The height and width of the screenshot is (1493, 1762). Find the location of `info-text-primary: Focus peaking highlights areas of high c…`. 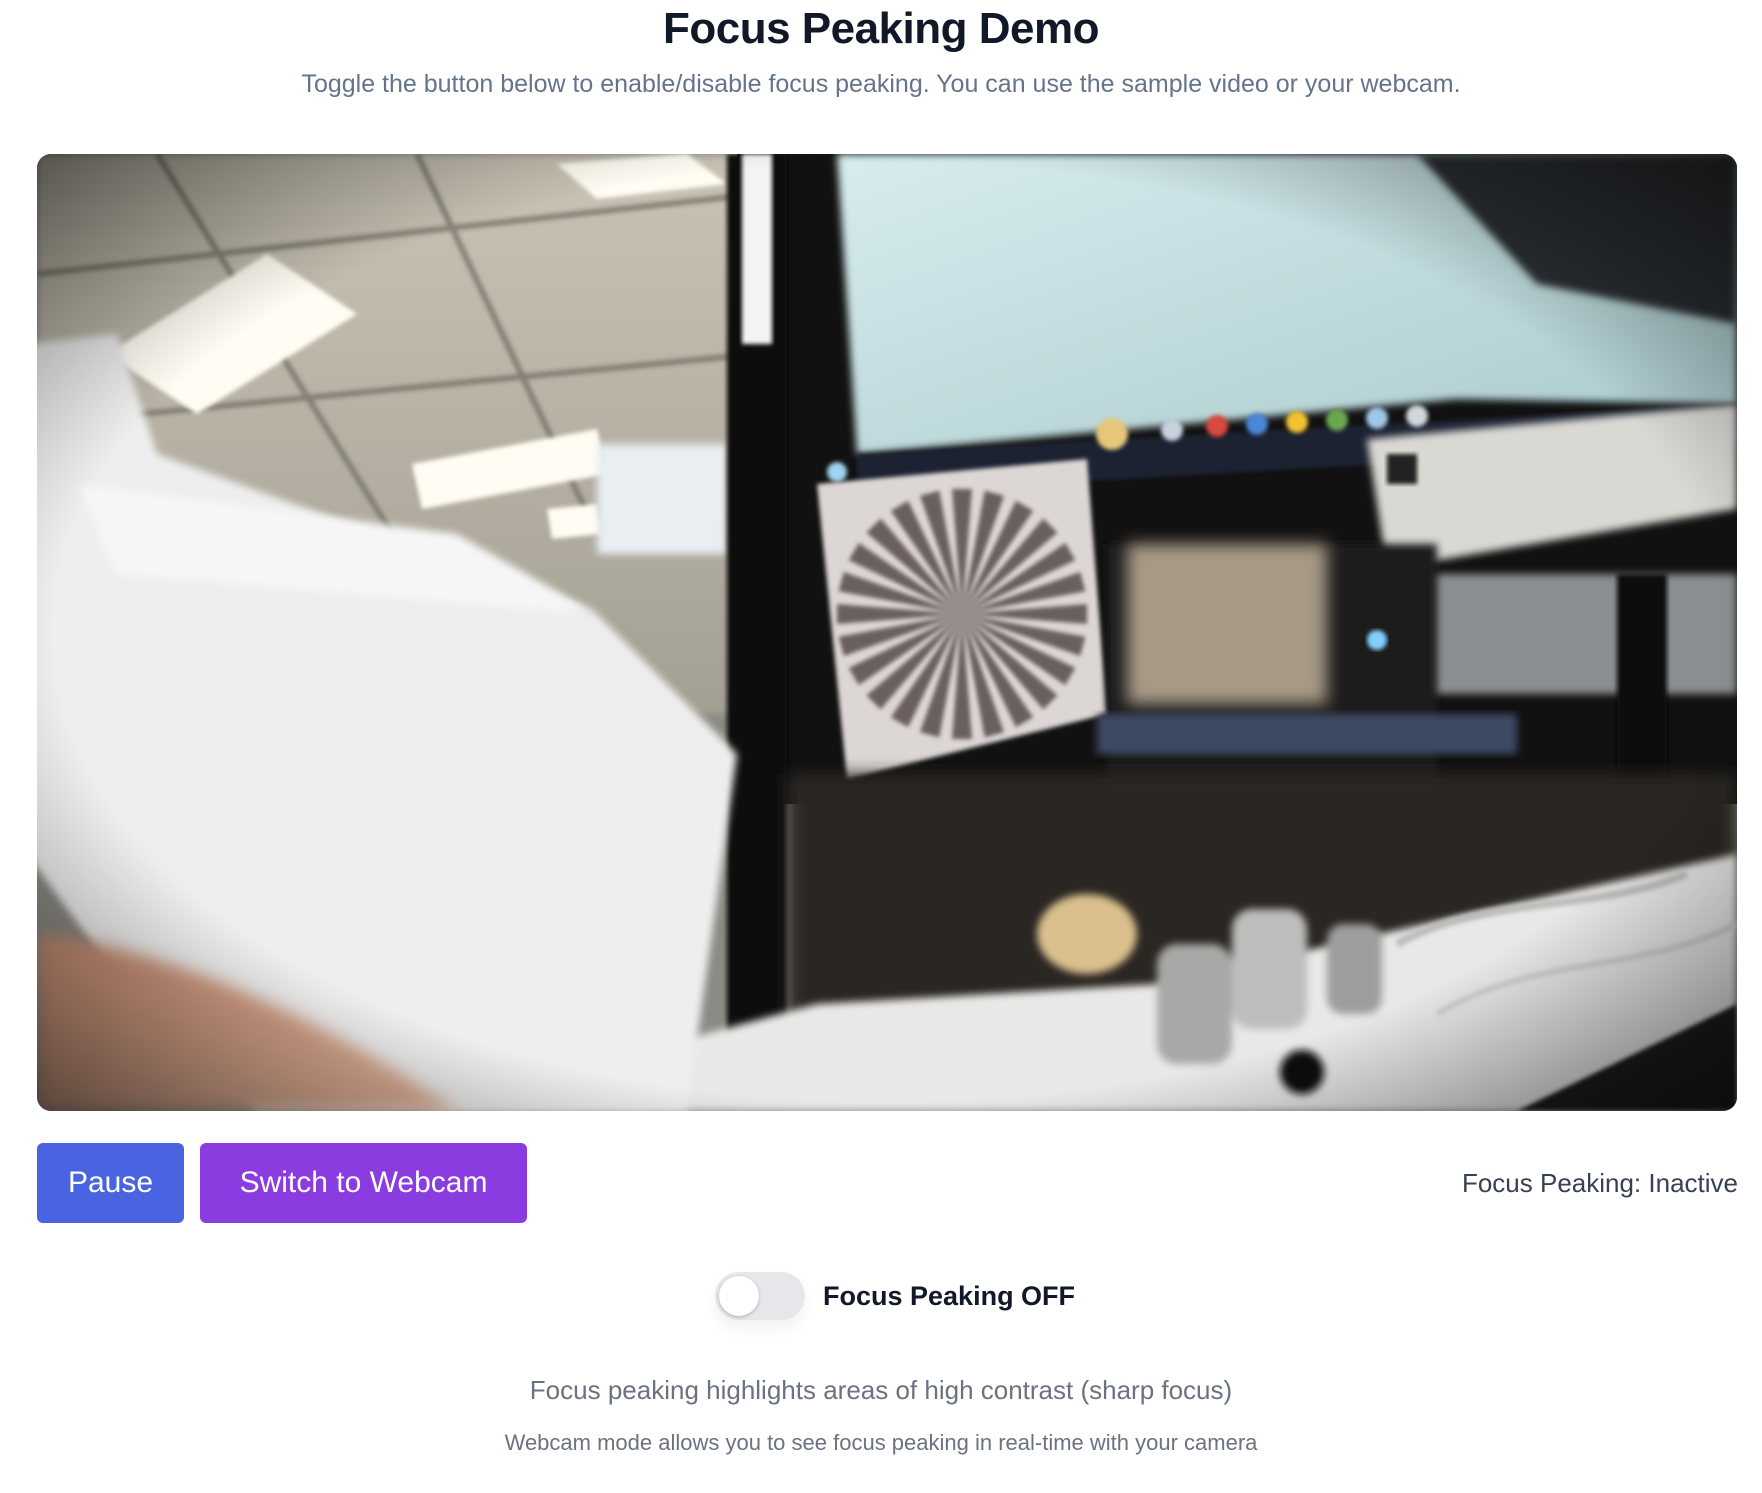

info-text-primary: Focus peaking highlights areas of high c… is located at coordinates (881, 1390).